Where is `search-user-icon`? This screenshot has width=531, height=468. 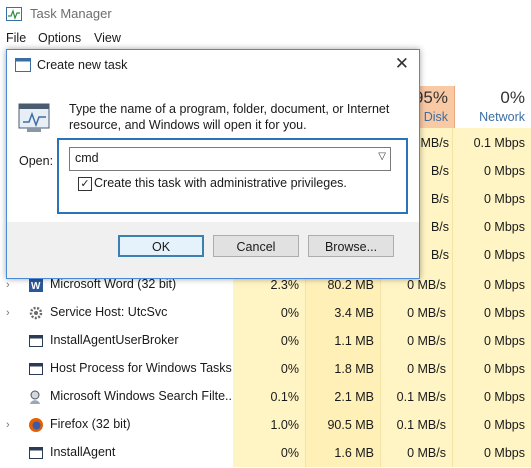 search-user-icon is located at coordinates (35, 397).